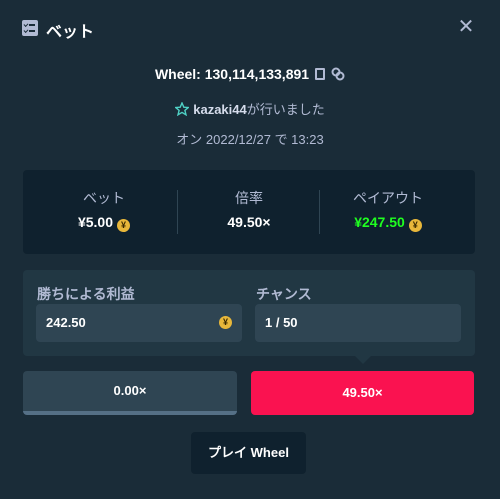  What do you see at coordinates (66, 322) in the screenshot?
I see `profit-value: 242.50` at bounding box center [66, 322].